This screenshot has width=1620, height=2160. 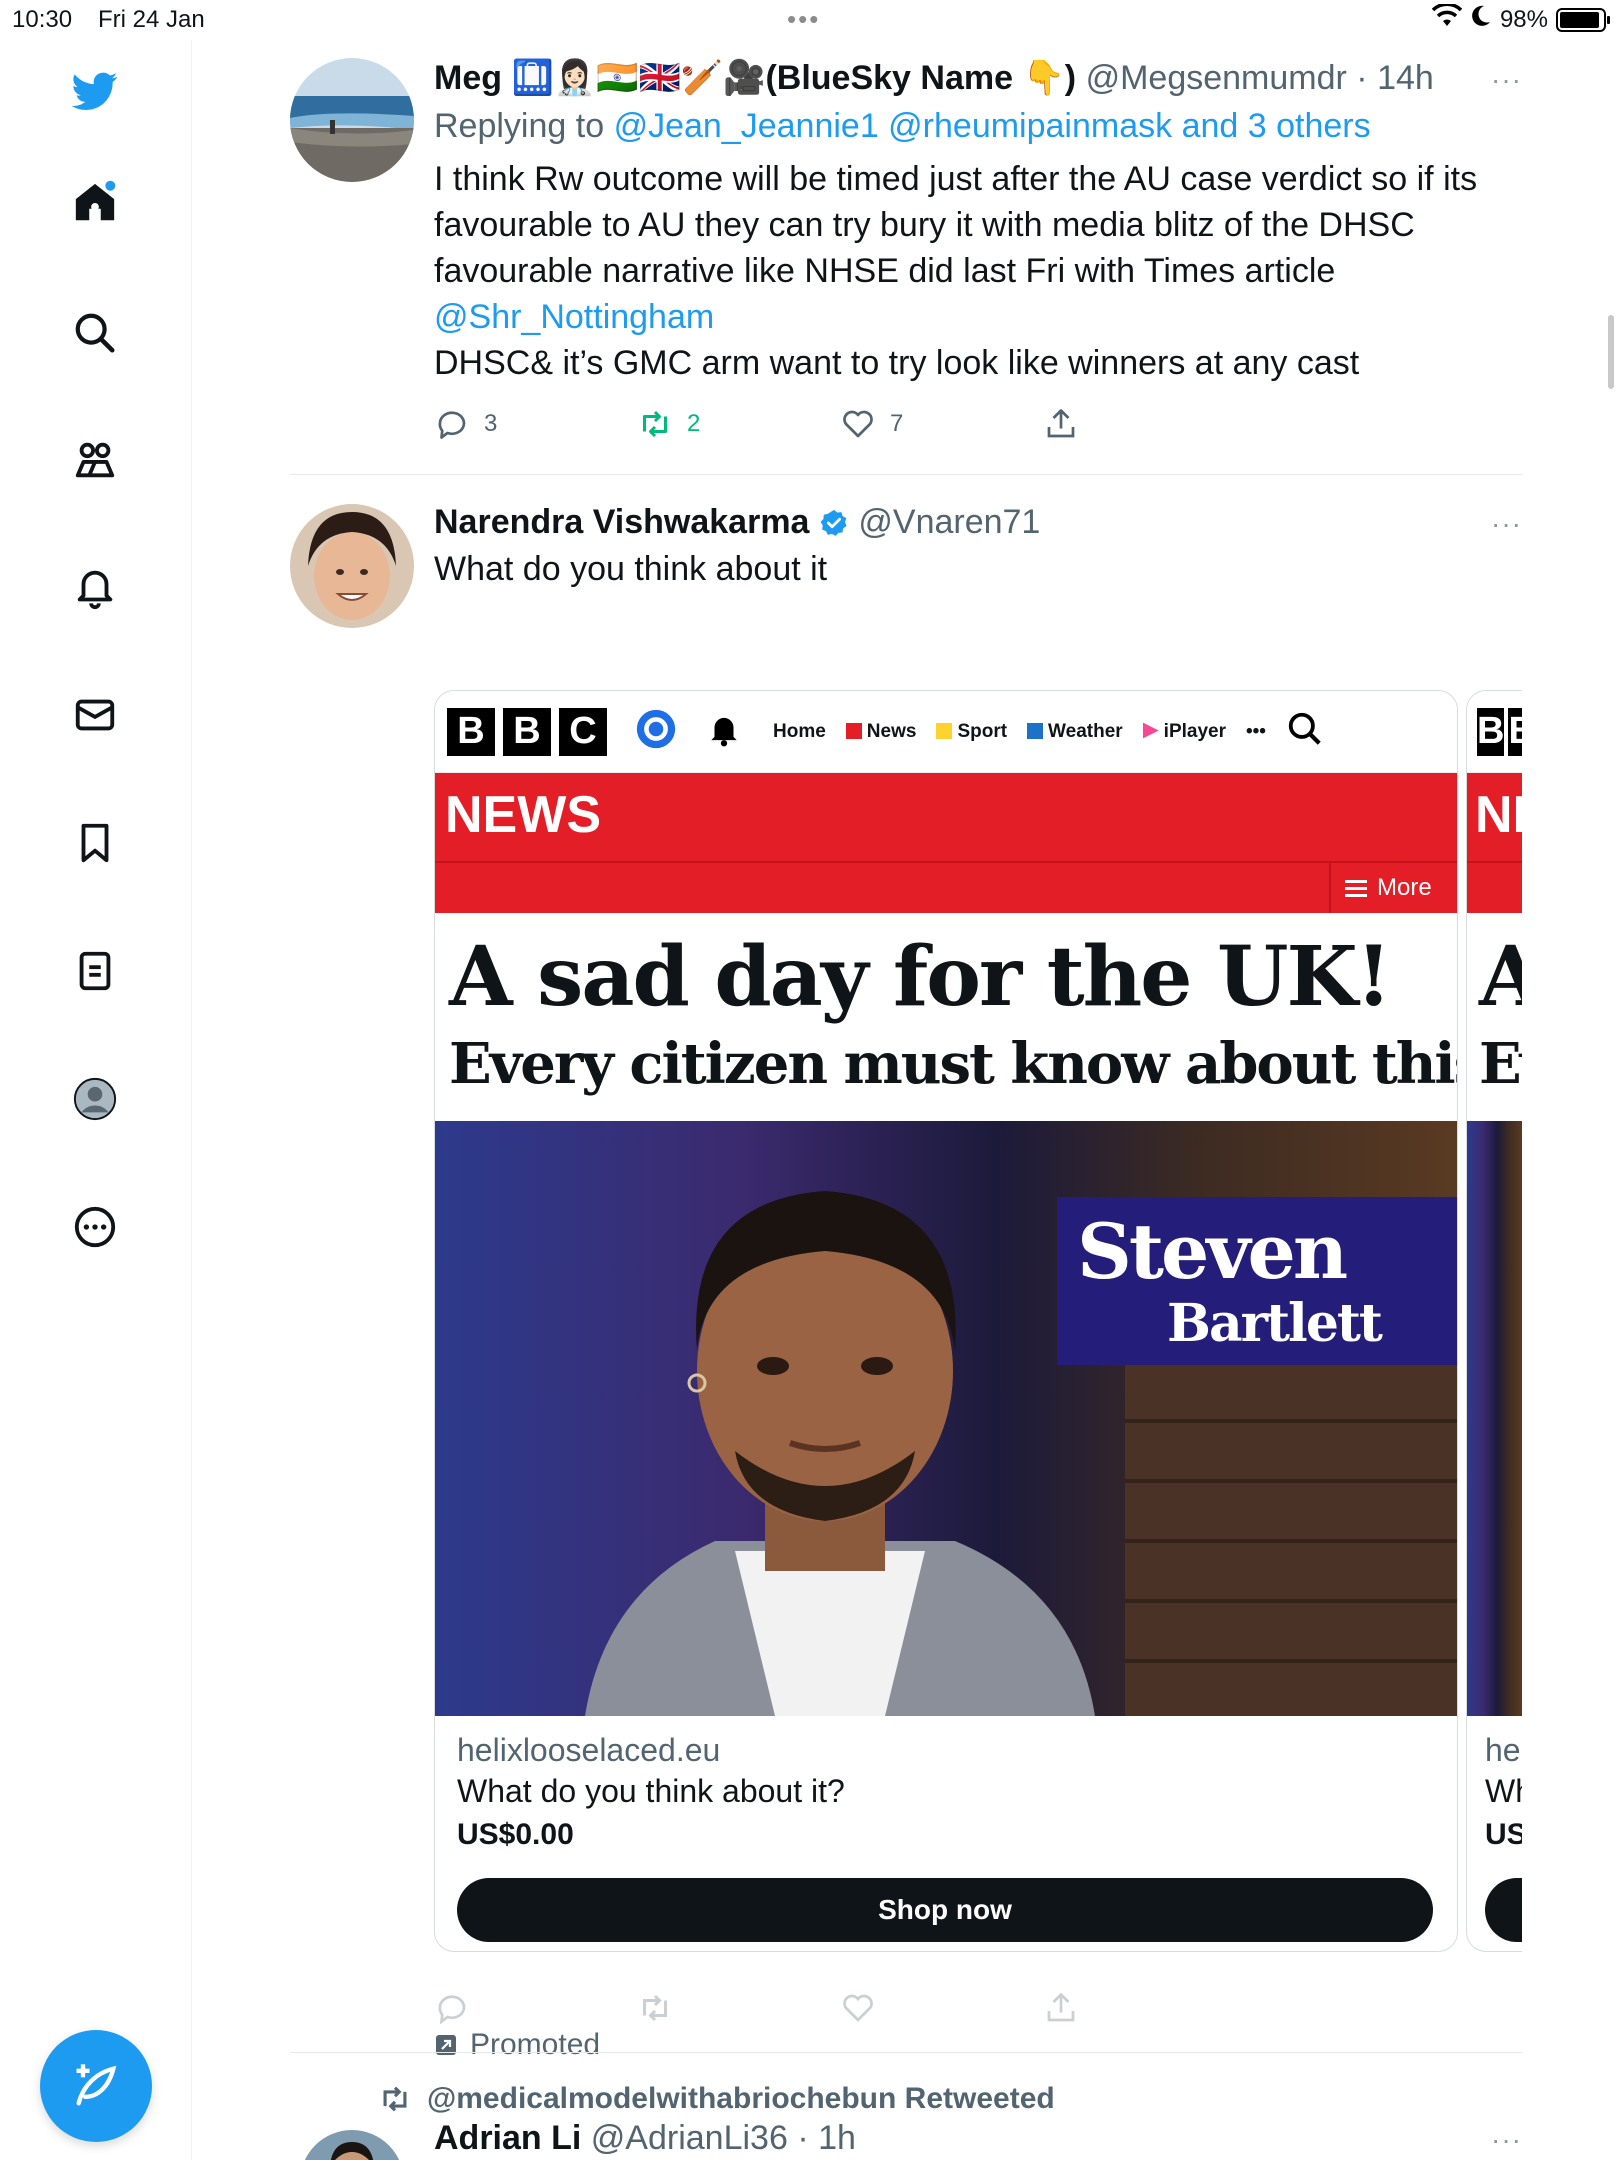 I want to click on ad-card-next: B B NEW A Eve helix What US$0, so click(x=1494, y=1321).